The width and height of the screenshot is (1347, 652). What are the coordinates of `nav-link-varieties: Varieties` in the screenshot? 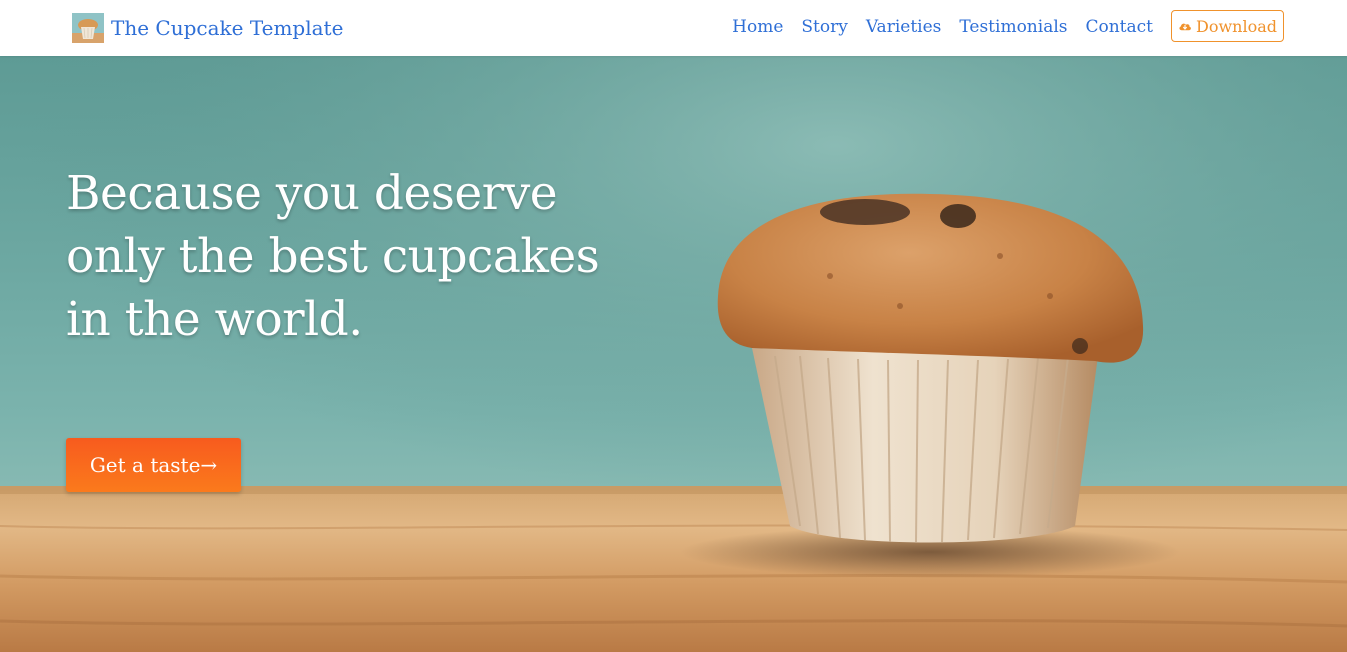 It's located at (904, 27).